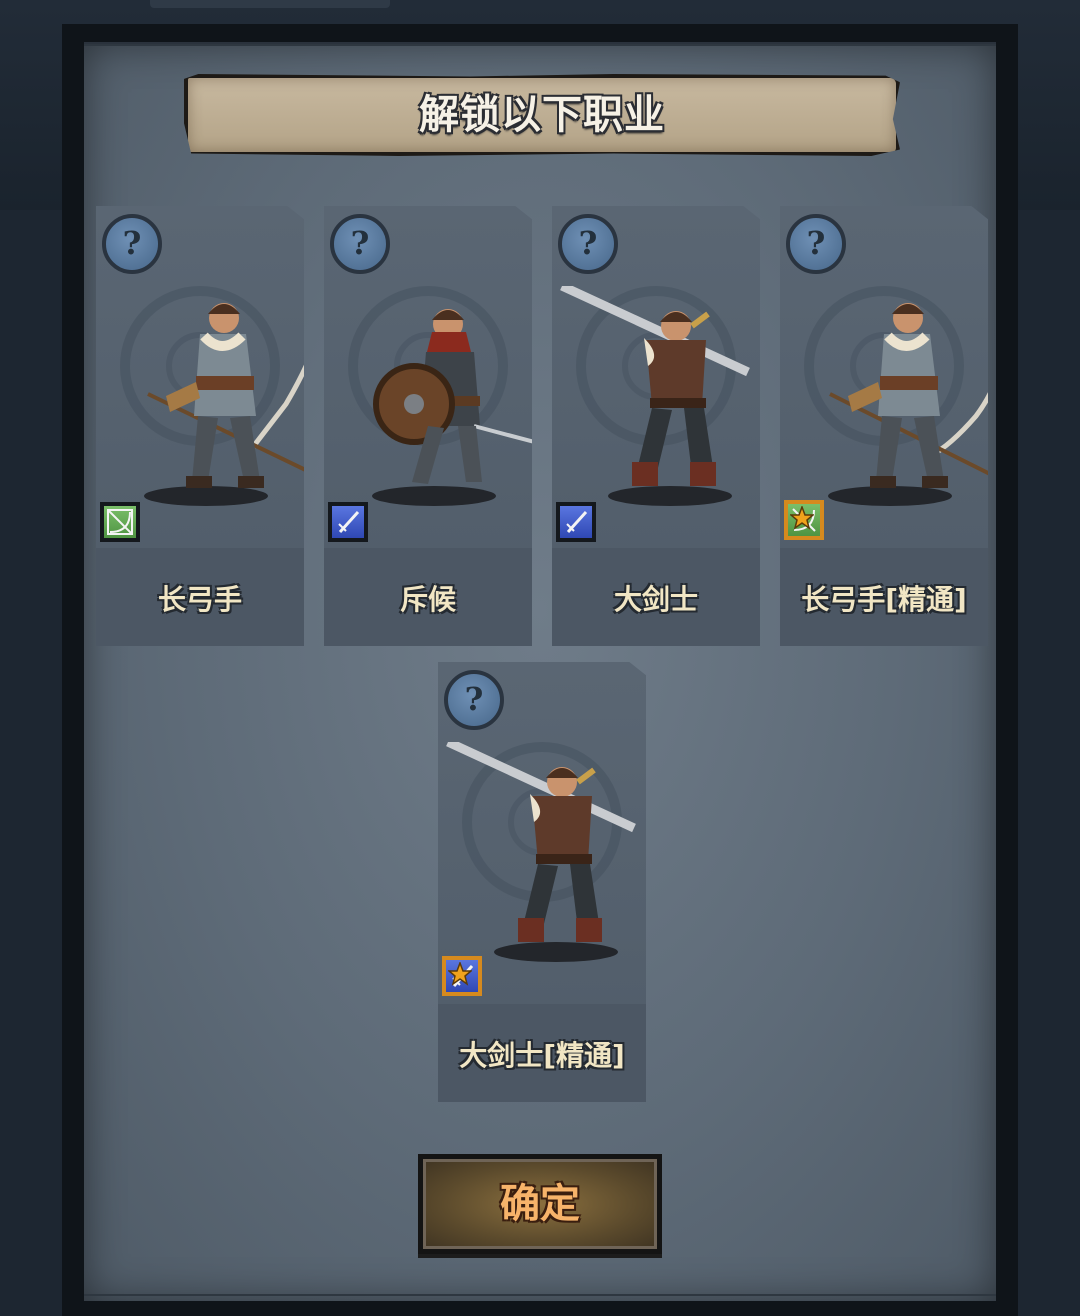  I want to click on dagger-icon, so click(348, 522).